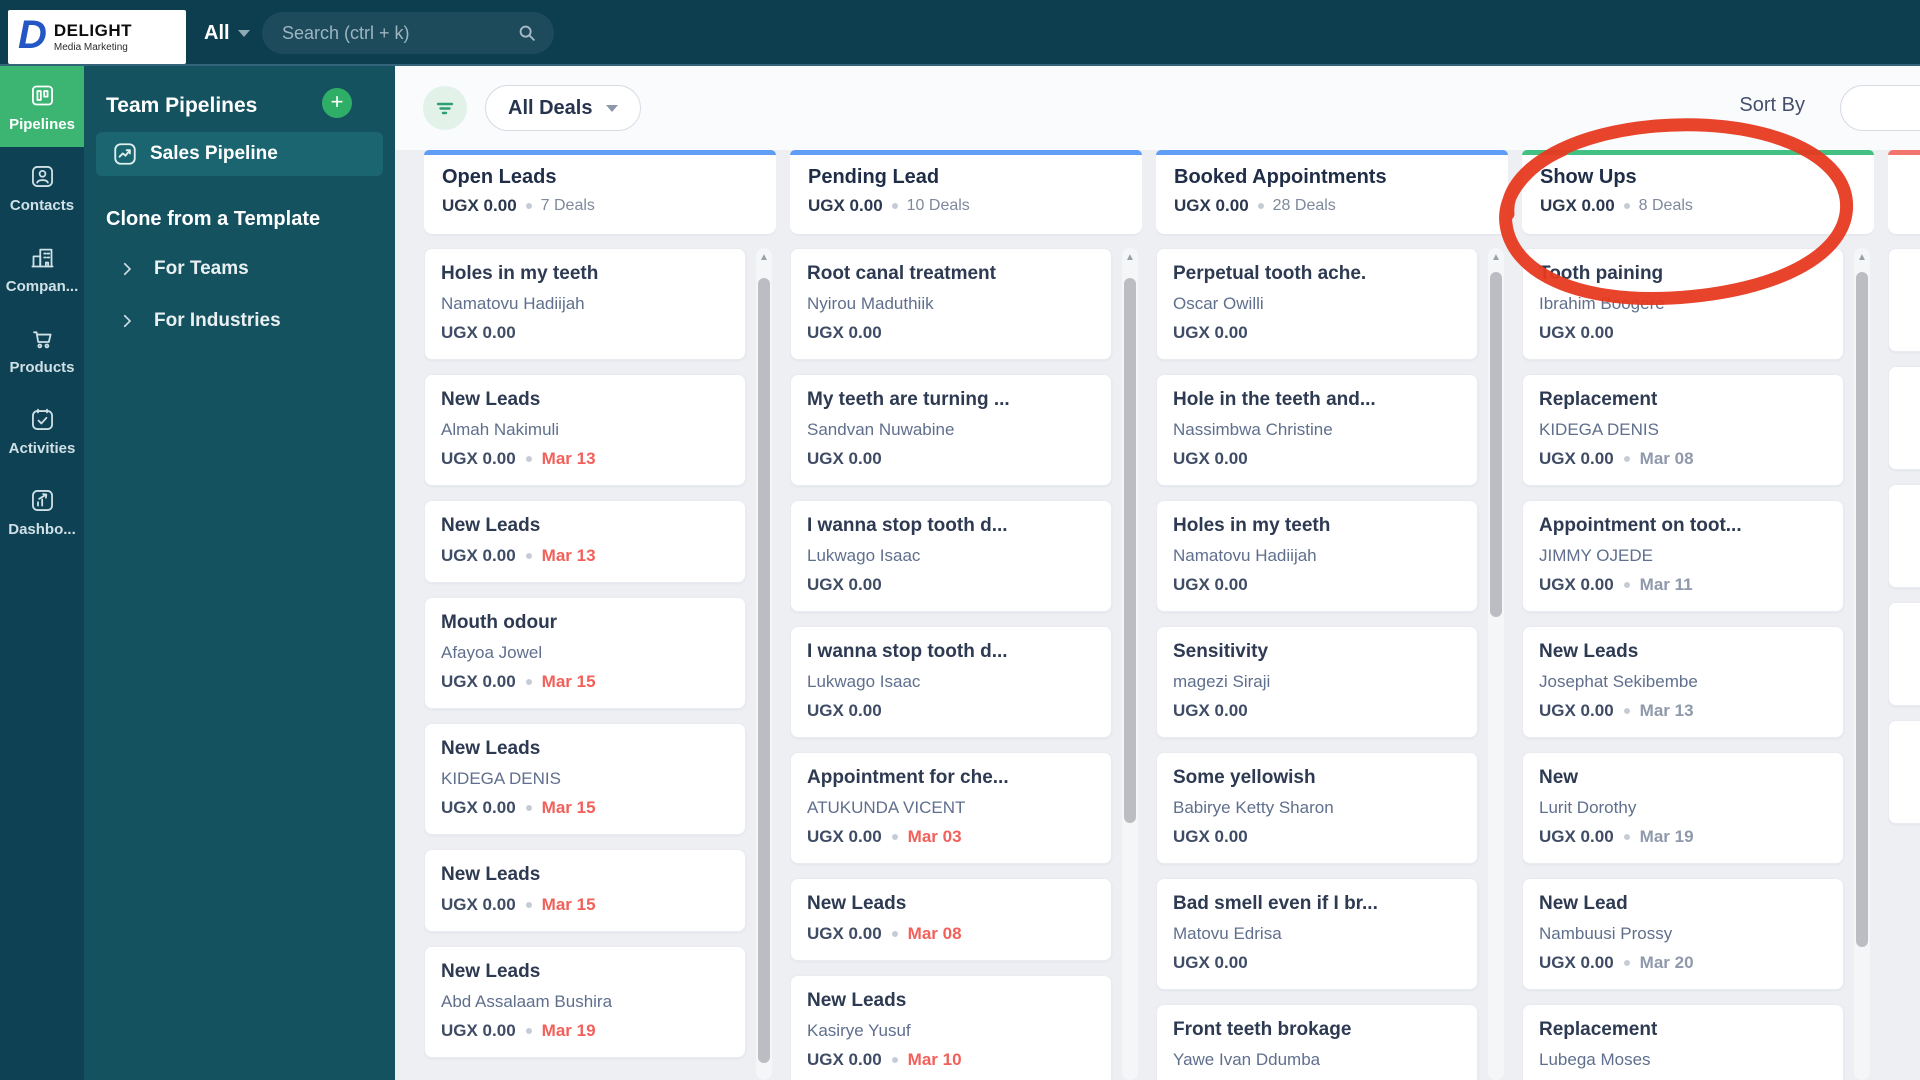 The width and height of the screenshot is (1920, 1080). Describe the element at coordinates (951, 1027) in the screenshot. I see `deal-card: New Leads Kasirye Yusuf UGX 0.00 Mar 10` at that location.